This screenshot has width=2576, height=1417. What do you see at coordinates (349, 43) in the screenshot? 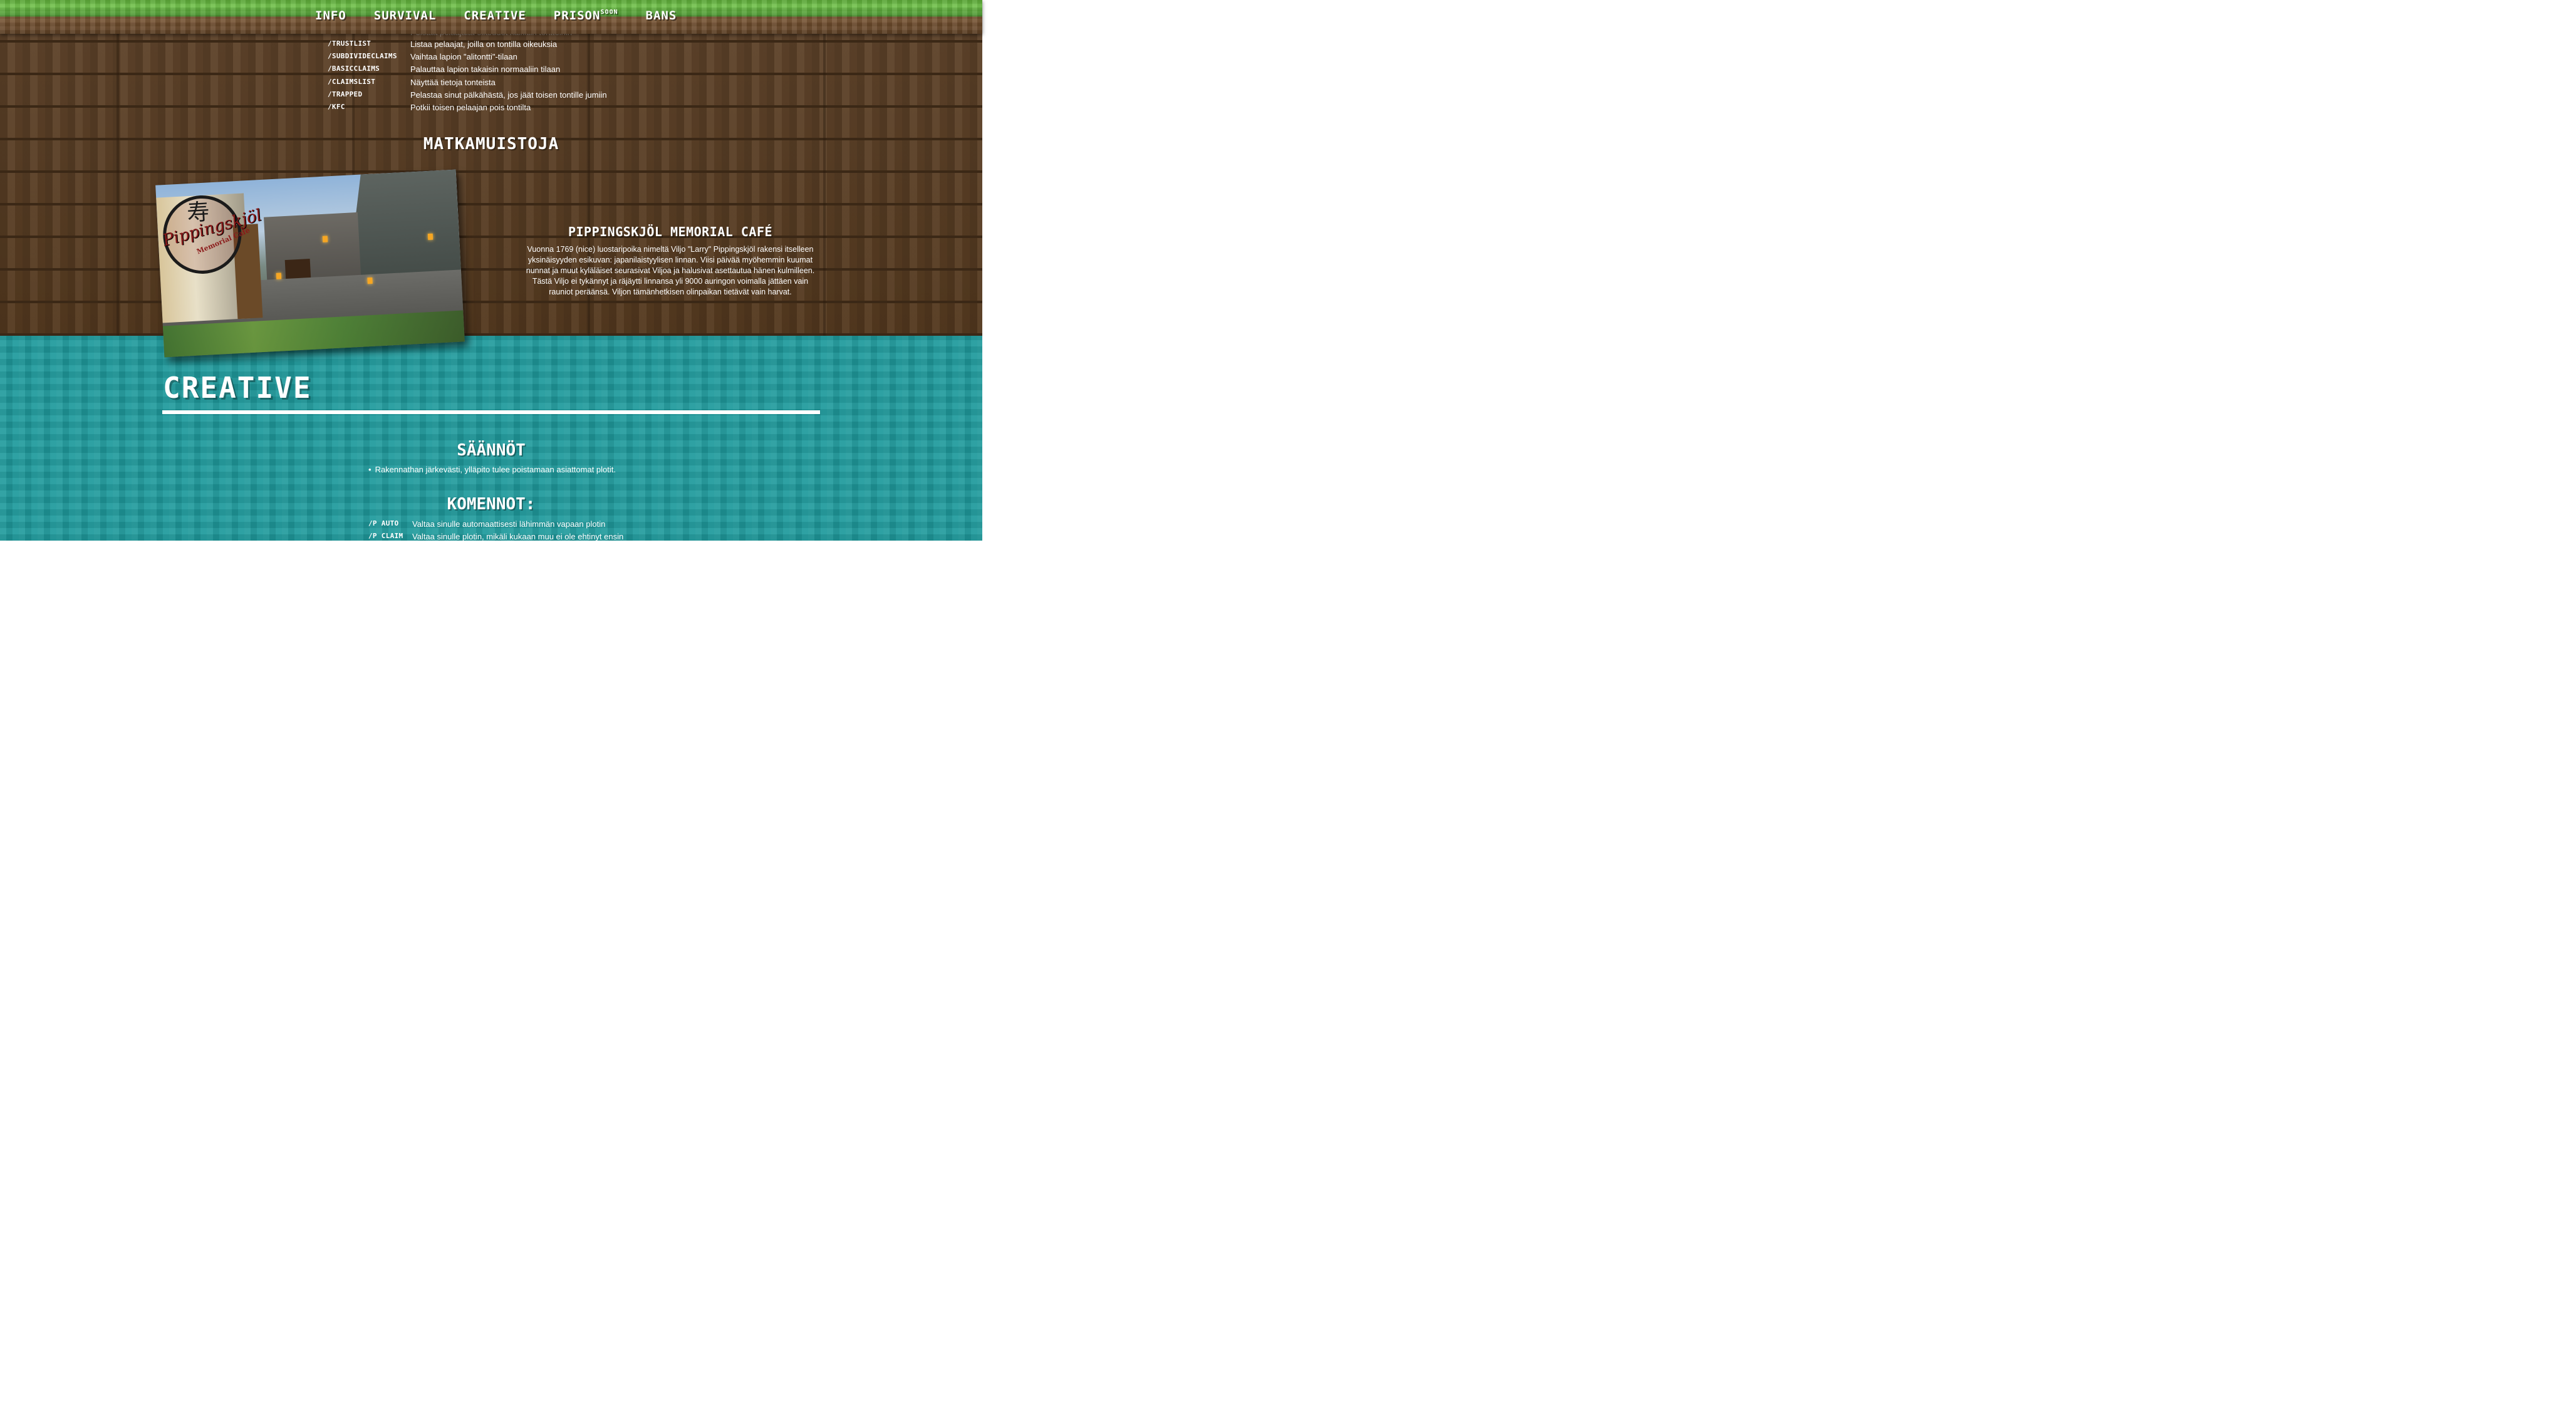
I see `command-name: /TRUSTLIST` at bounding box center [349, 43].